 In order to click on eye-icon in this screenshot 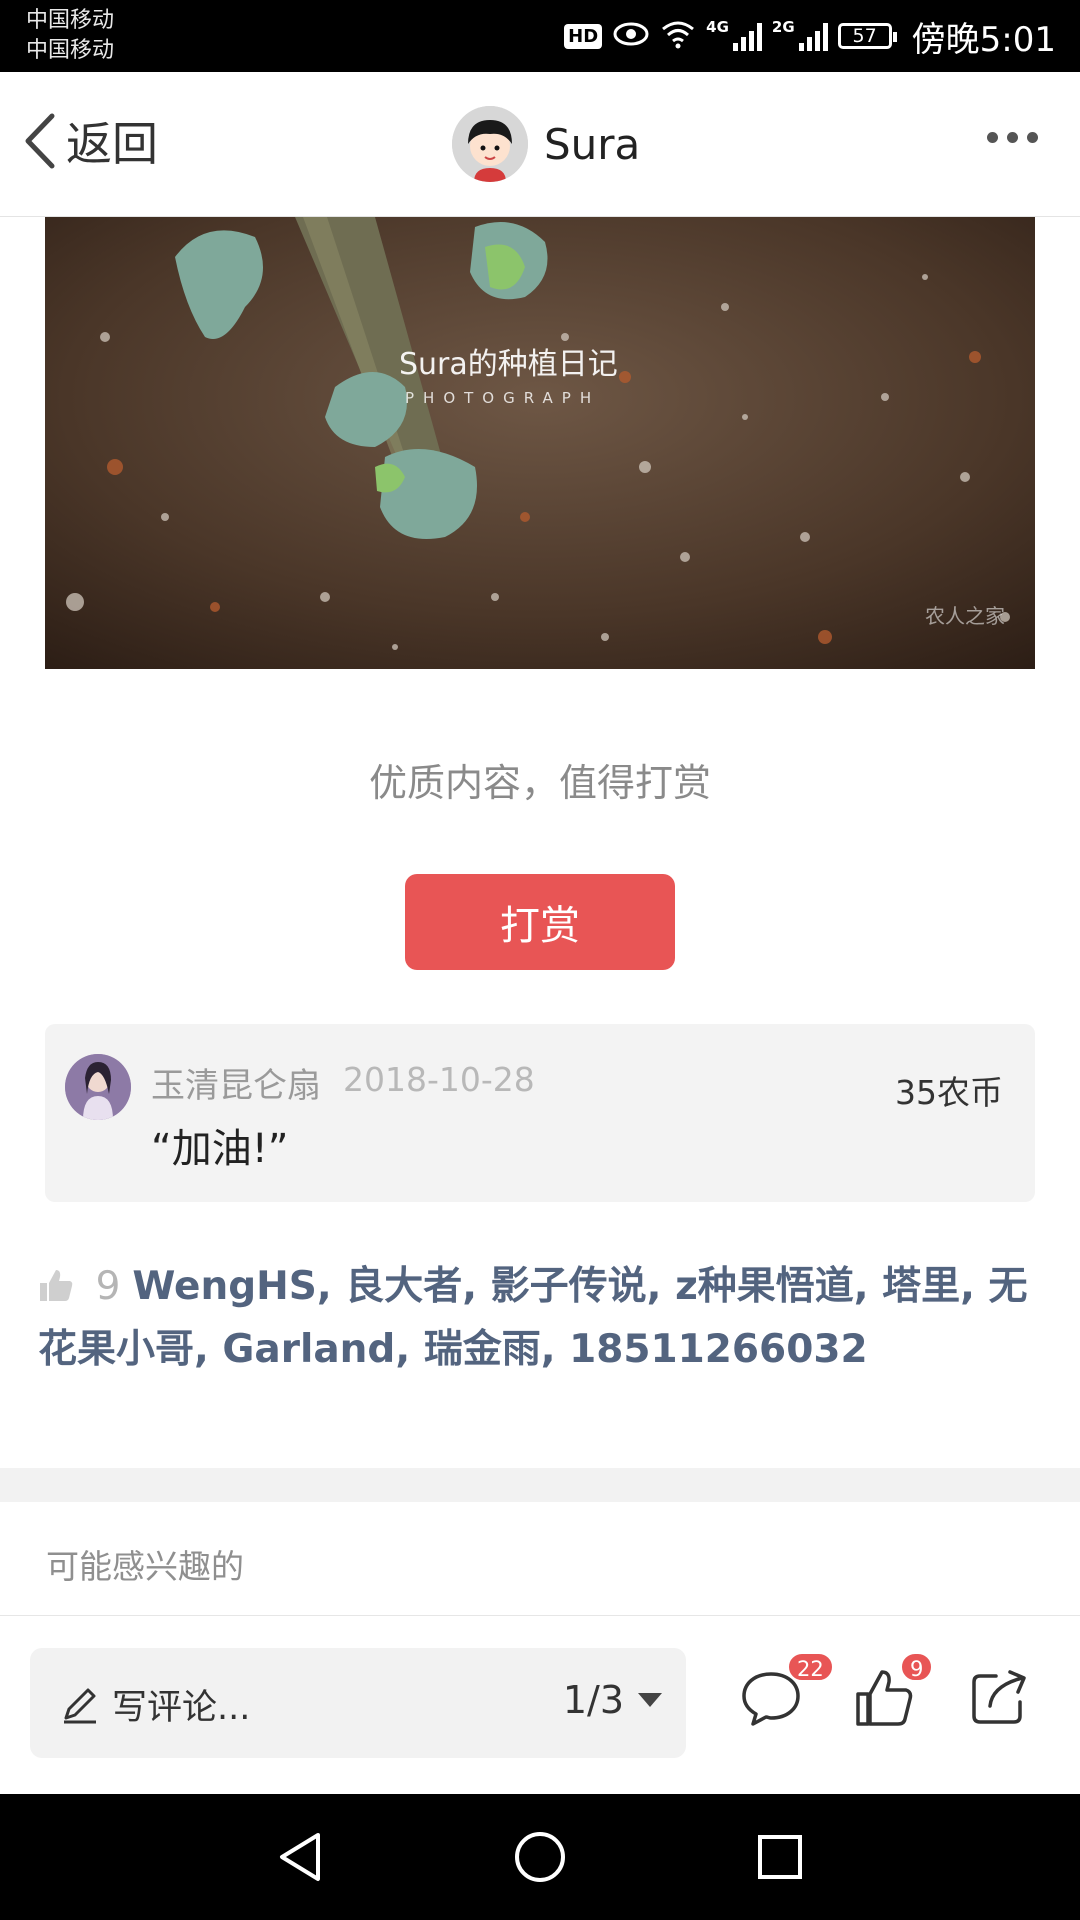, I will do `click(631, 36)`.